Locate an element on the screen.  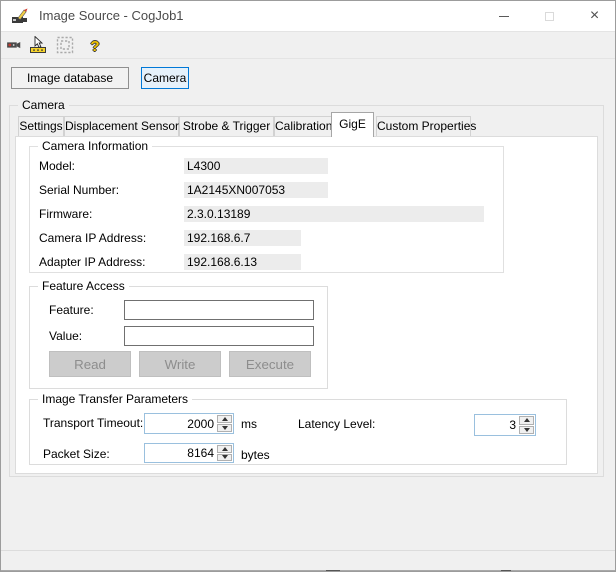
feature-access-label: Feature Access is located at coordinates (83, 286).